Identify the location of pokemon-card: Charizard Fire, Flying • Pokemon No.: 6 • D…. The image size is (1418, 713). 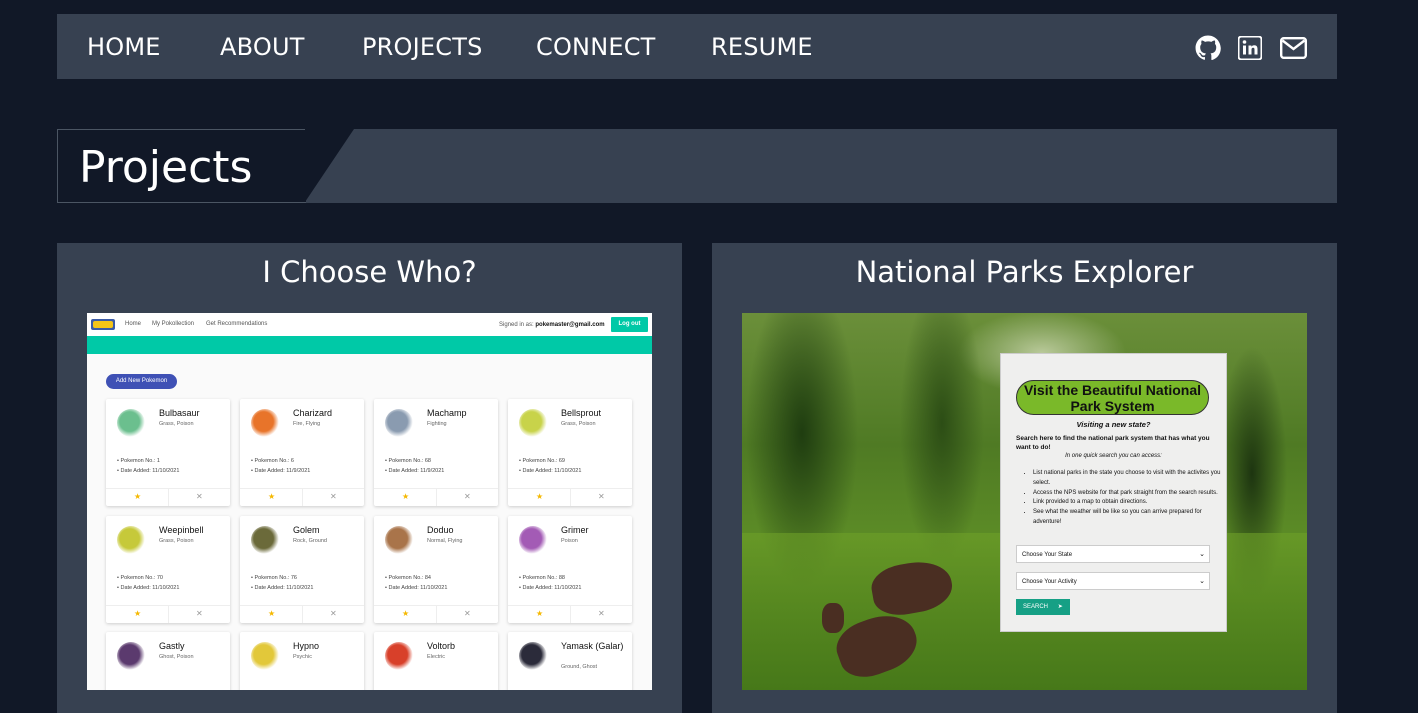
(302, 452).